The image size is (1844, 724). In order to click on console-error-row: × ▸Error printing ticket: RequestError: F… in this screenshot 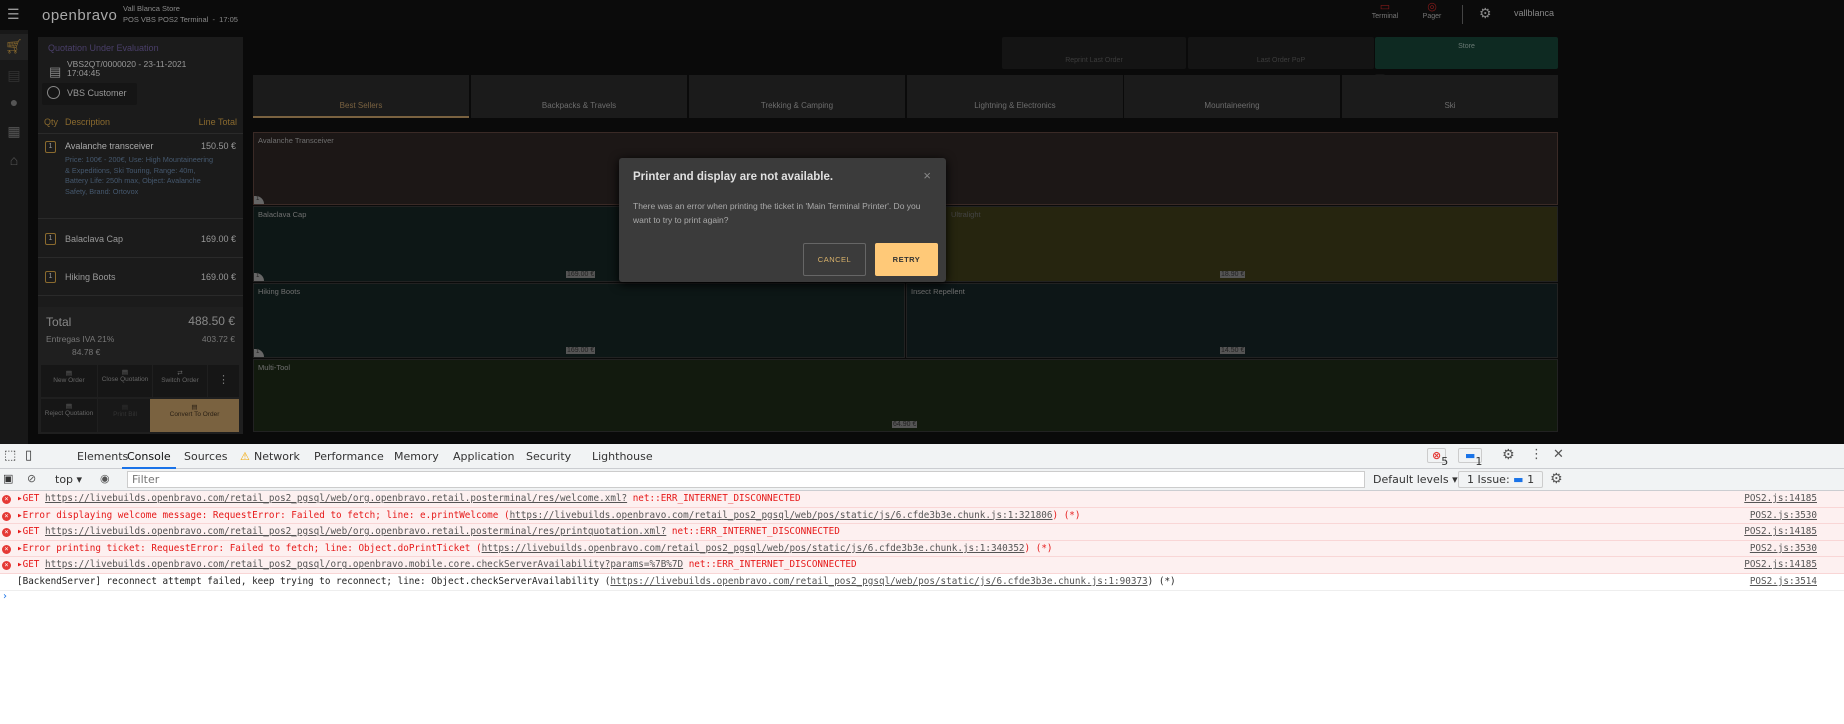, I will do `click(922, 549)`.